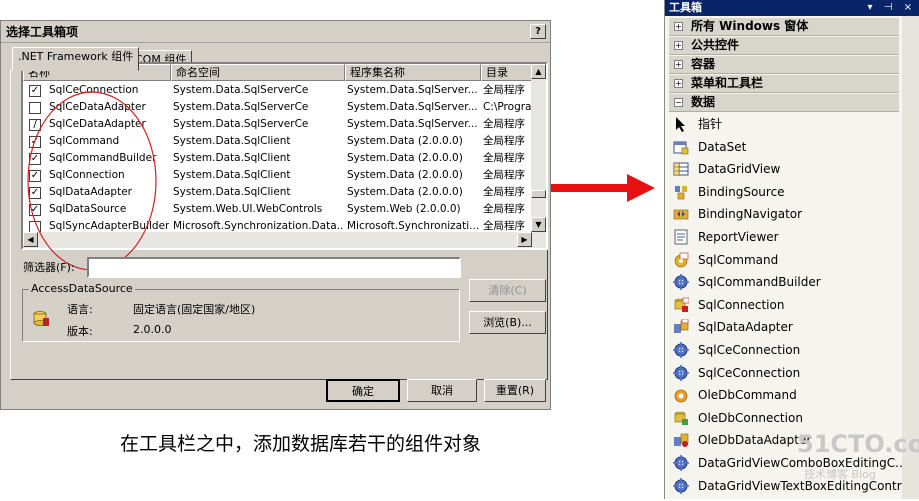 The height and width of the screenshot is (501, 919). I want to click on expand-collapse-icon: −, so click(678, 102).